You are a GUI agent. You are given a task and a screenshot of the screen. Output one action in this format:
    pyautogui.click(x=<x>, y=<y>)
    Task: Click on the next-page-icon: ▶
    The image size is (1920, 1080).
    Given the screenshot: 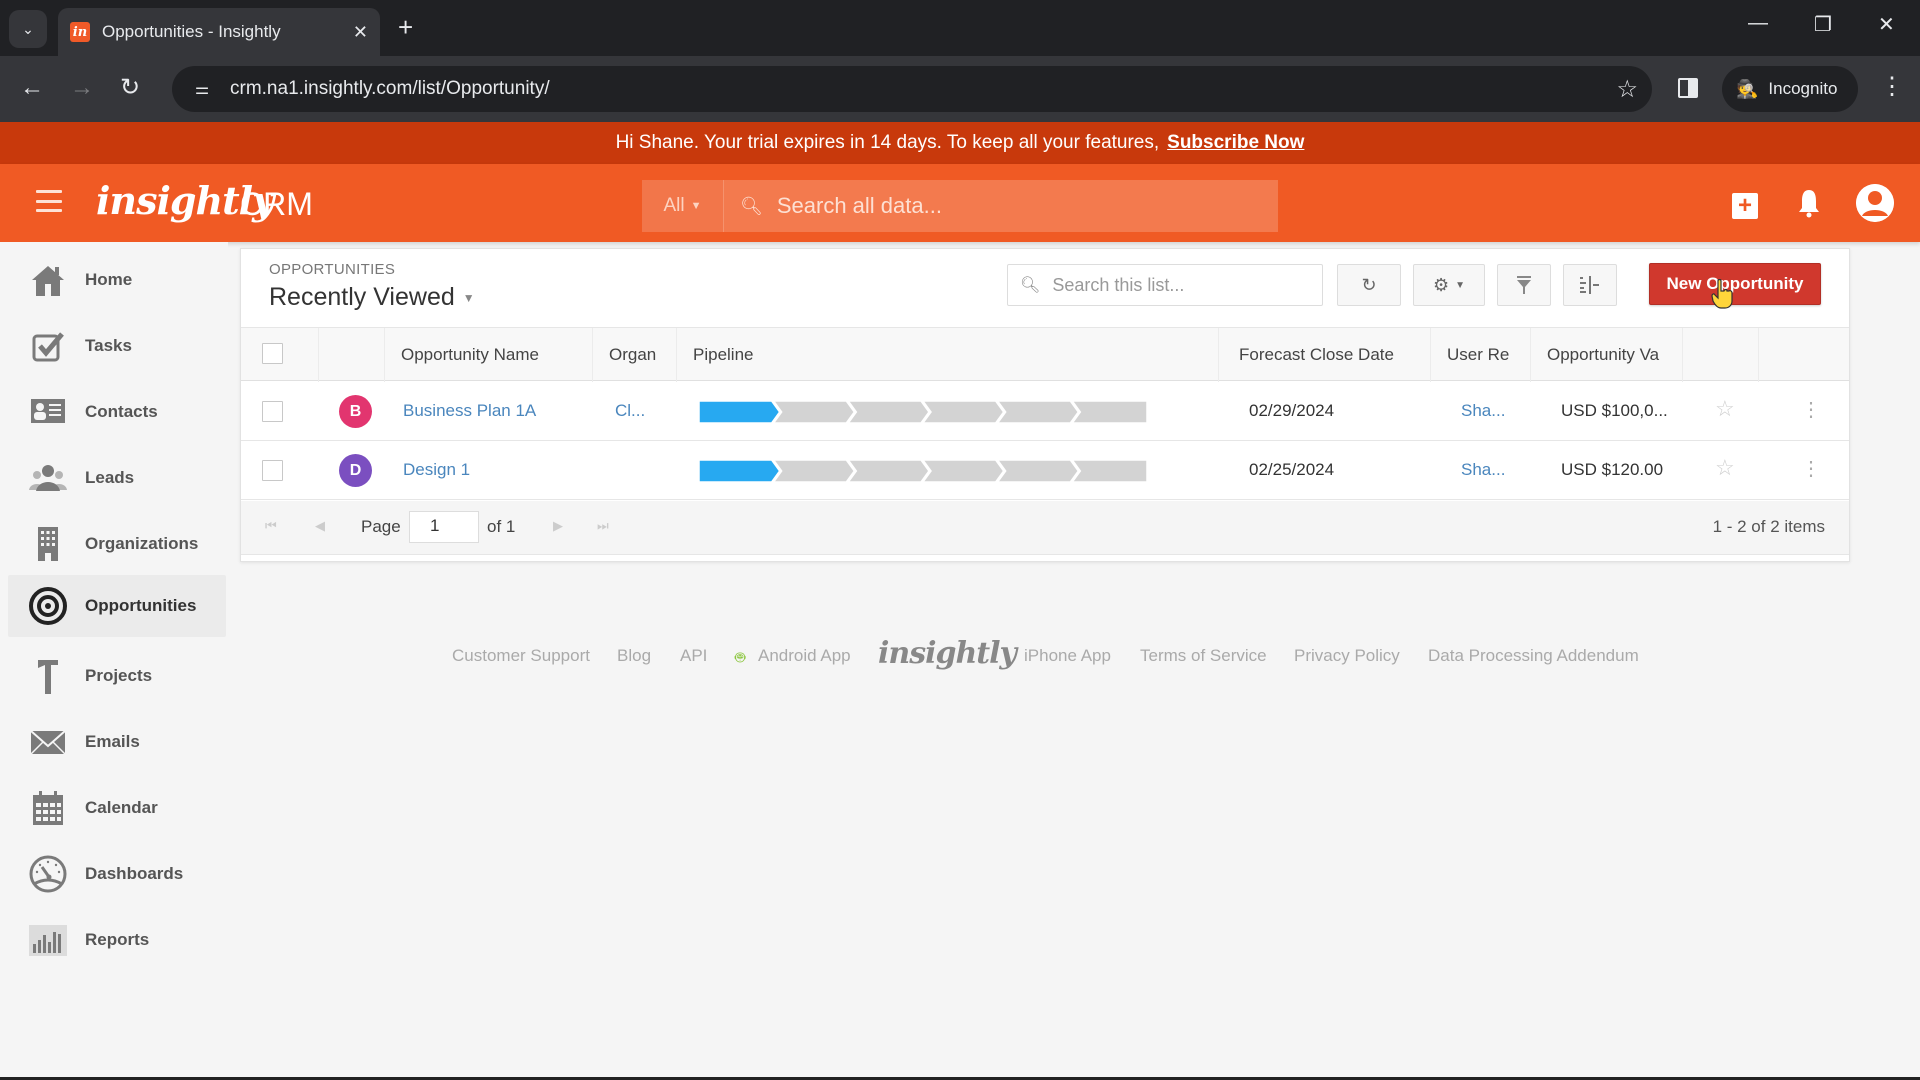 What is the action you would take?
    pyautogui.click(x=558, y=526)
    